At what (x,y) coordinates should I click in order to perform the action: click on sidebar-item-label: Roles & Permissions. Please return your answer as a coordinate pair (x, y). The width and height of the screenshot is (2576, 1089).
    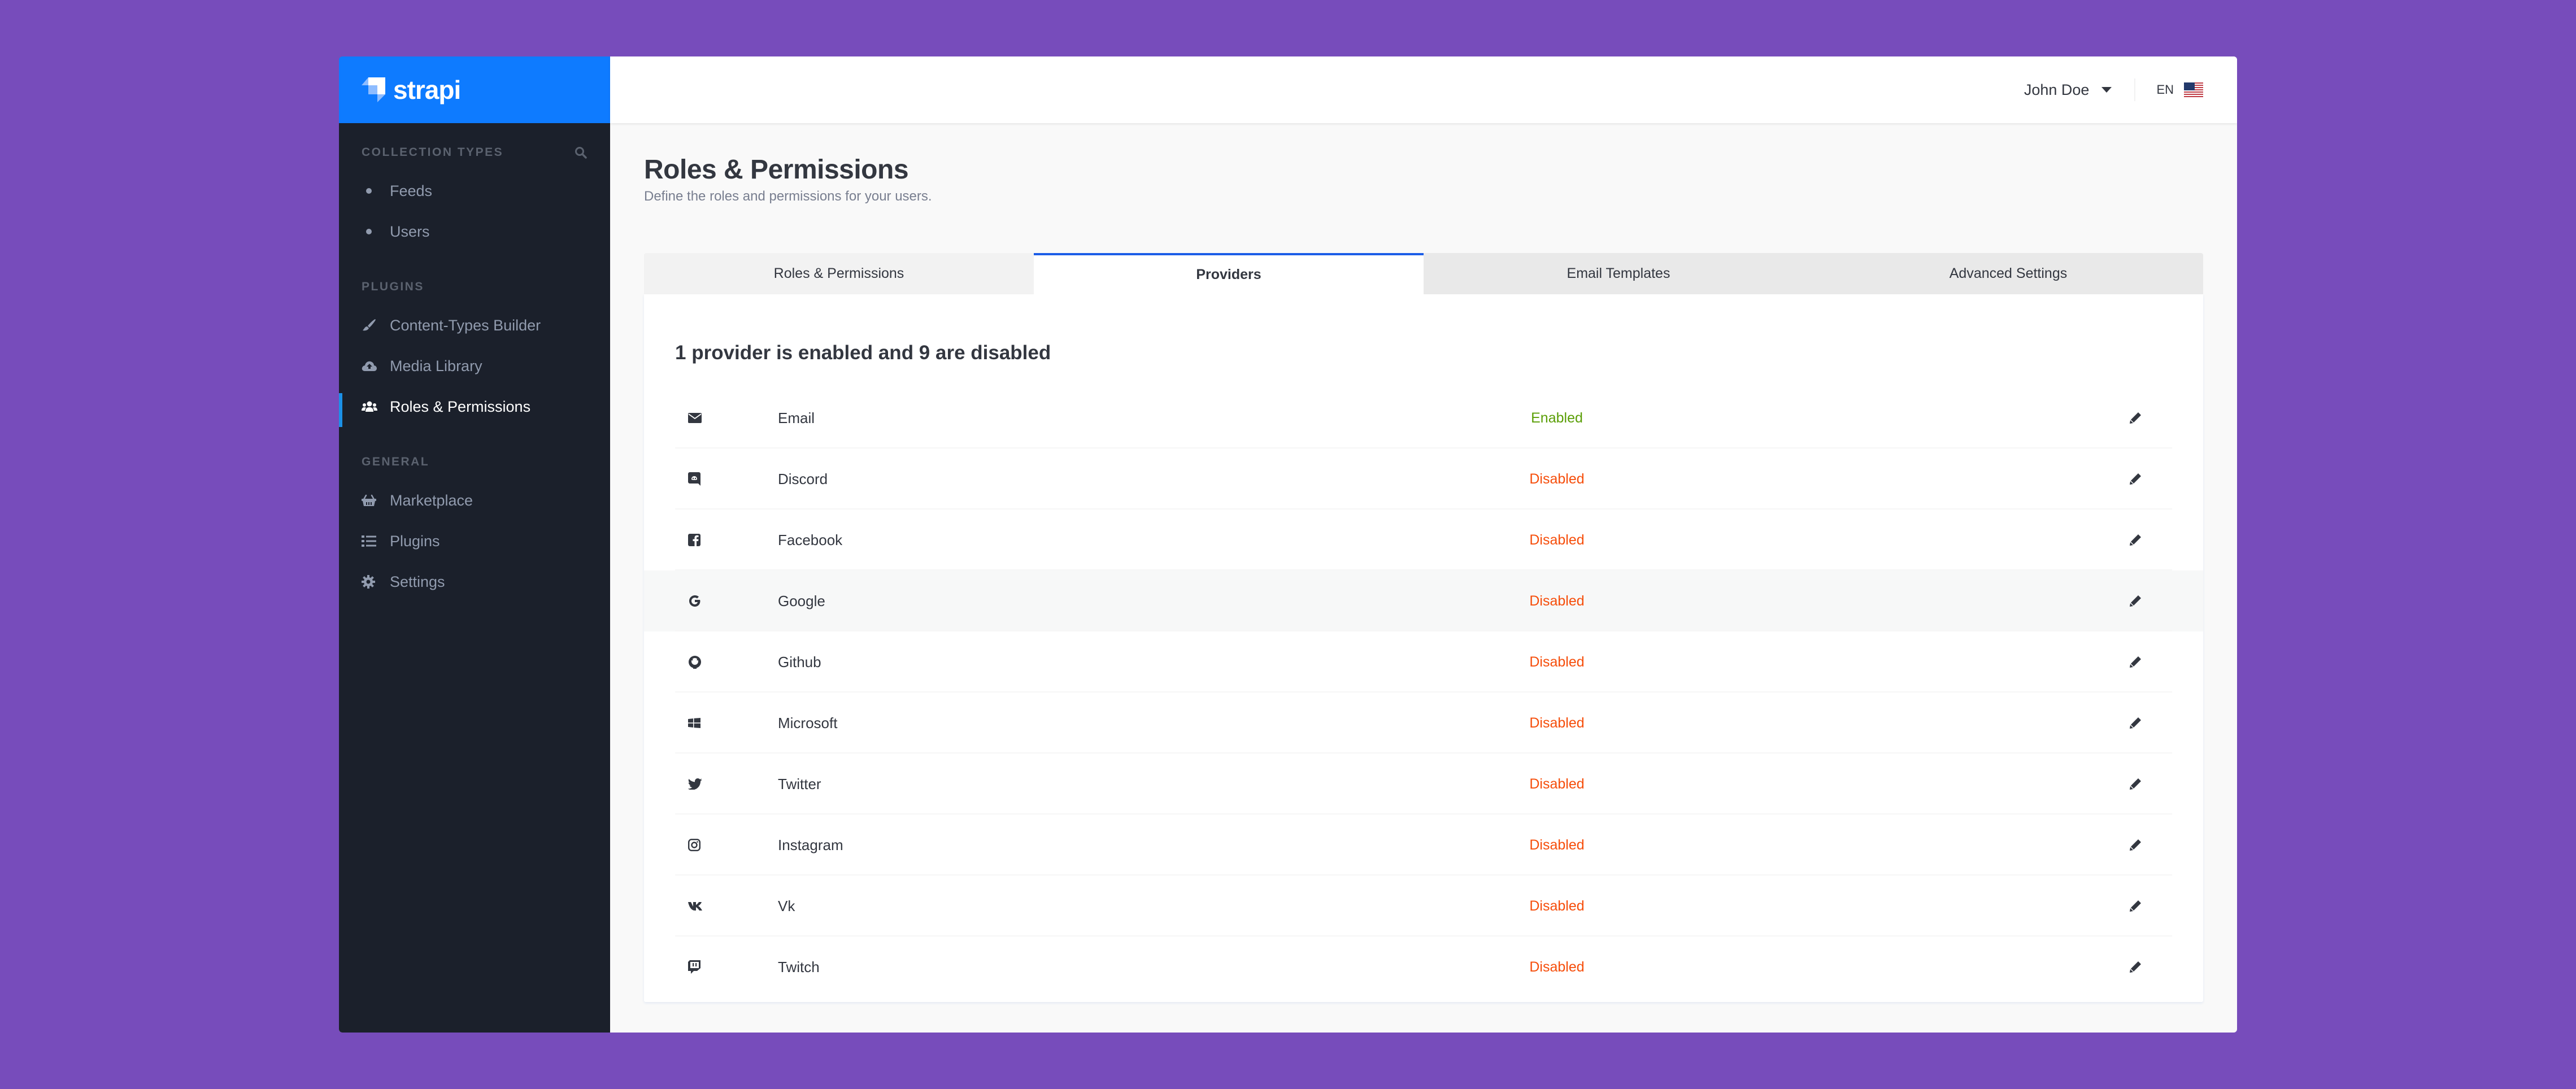
    Looking at the image, I should click on (460, 406).